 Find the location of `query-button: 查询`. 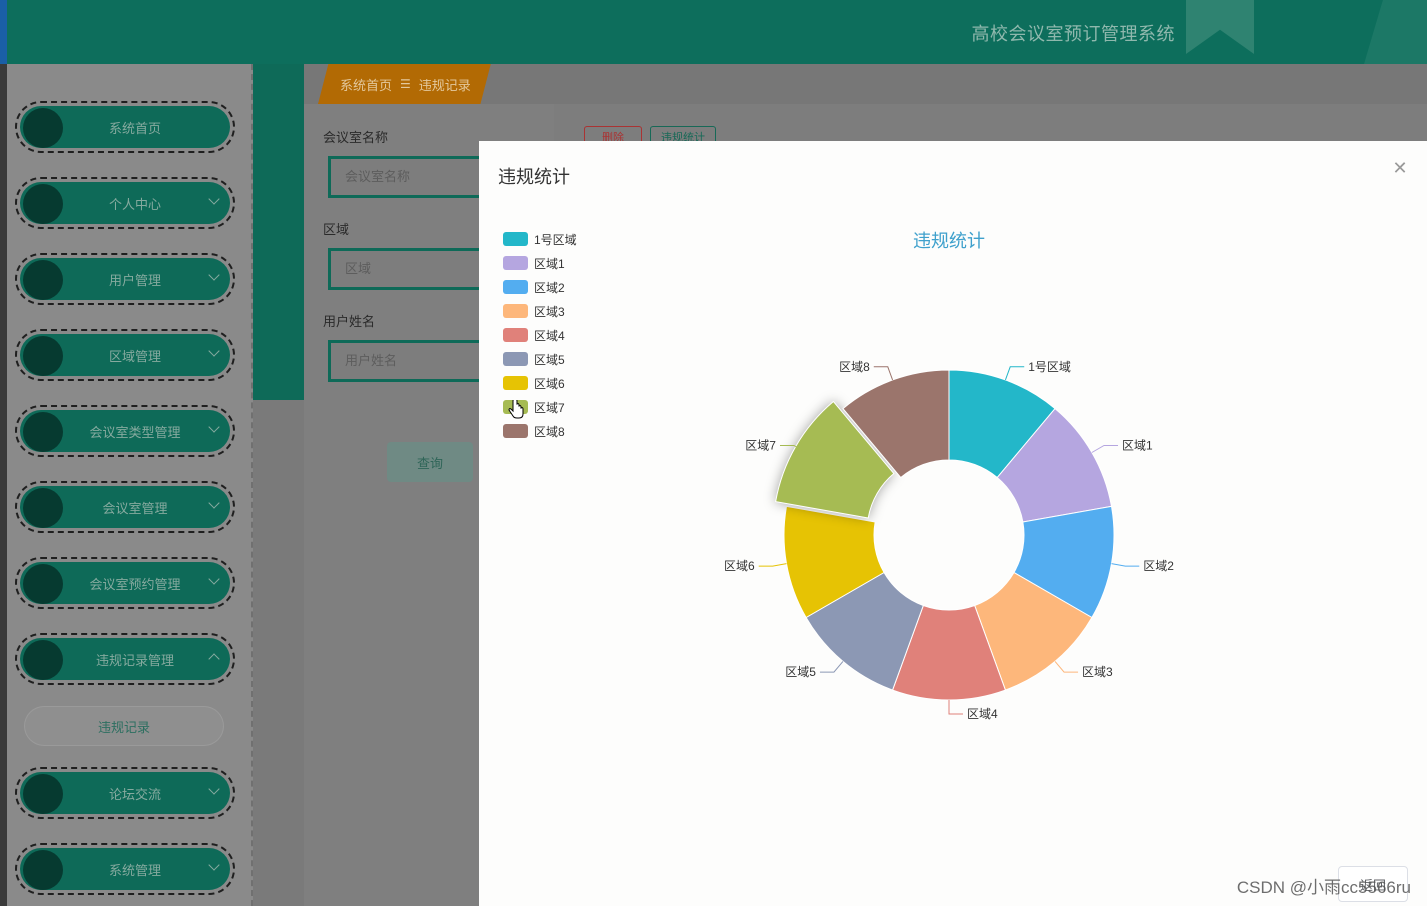

query-button: 查询 is located at coordinates (430, 462).